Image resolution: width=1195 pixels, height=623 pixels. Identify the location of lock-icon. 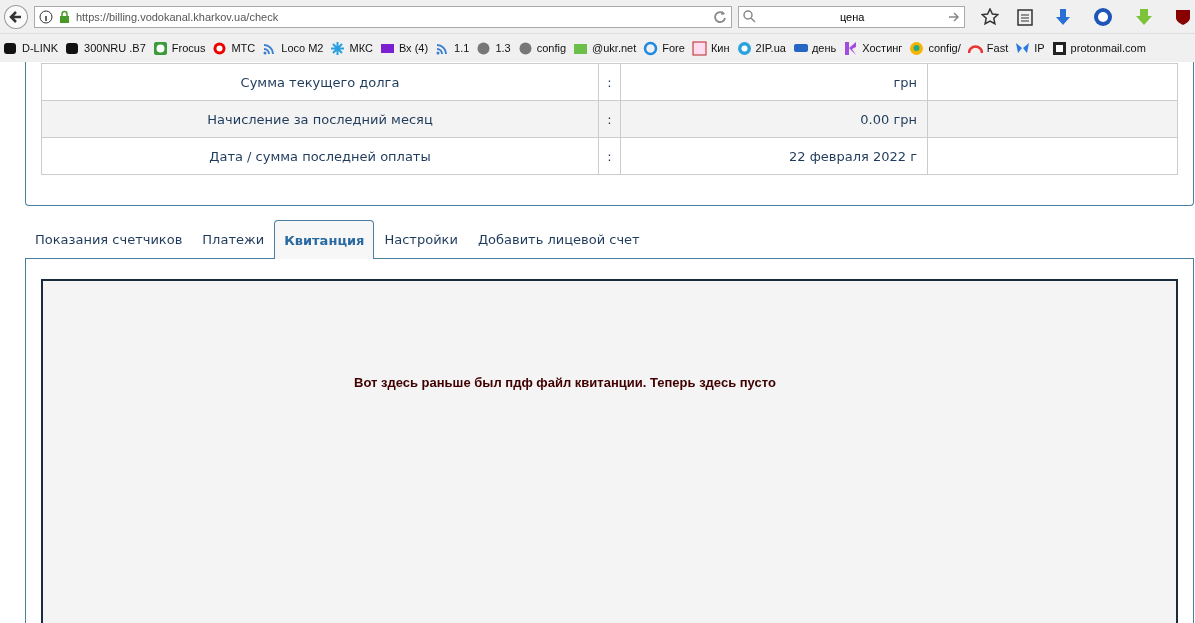
(64, 16).